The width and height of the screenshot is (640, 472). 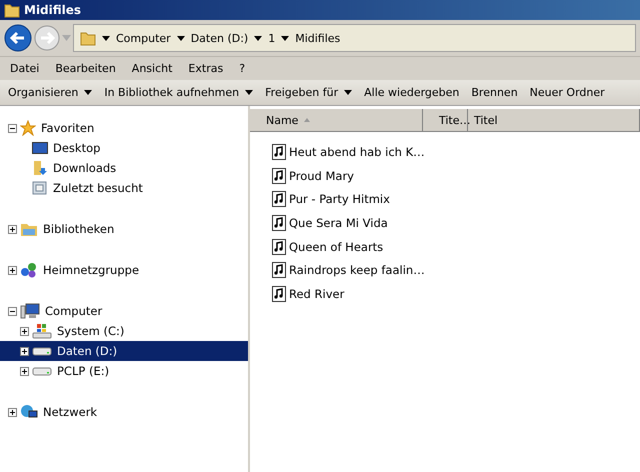 I want to click on file-name: Proud Mary, so click(x=321, y=175).